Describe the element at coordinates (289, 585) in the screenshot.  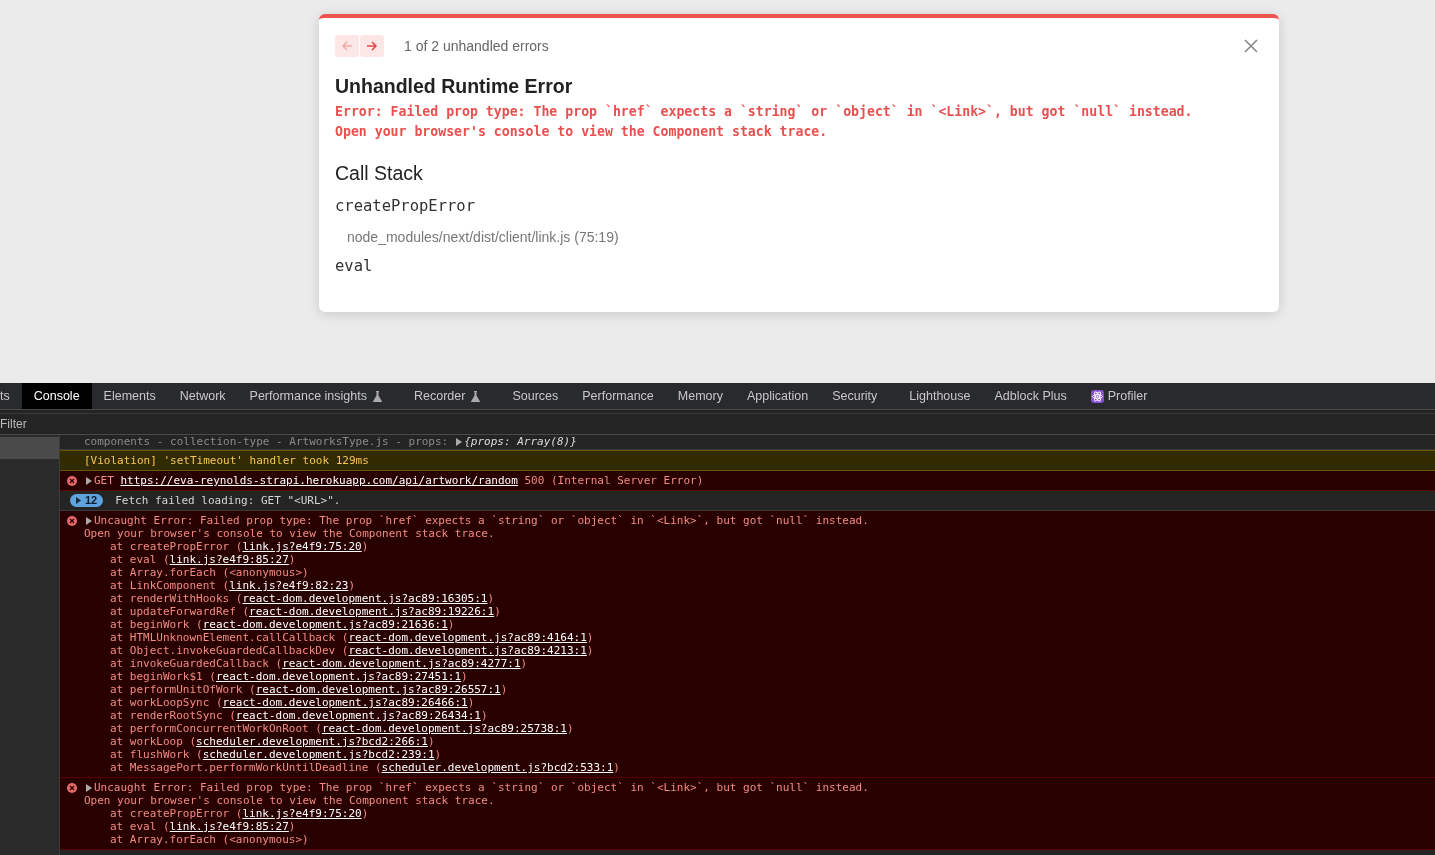
I see `link: link.js?e4f9:82:23` at that location.